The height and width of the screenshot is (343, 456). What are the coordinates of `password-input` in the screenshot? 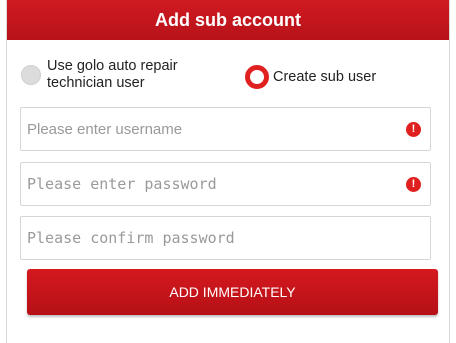 It's located at (225, 184).